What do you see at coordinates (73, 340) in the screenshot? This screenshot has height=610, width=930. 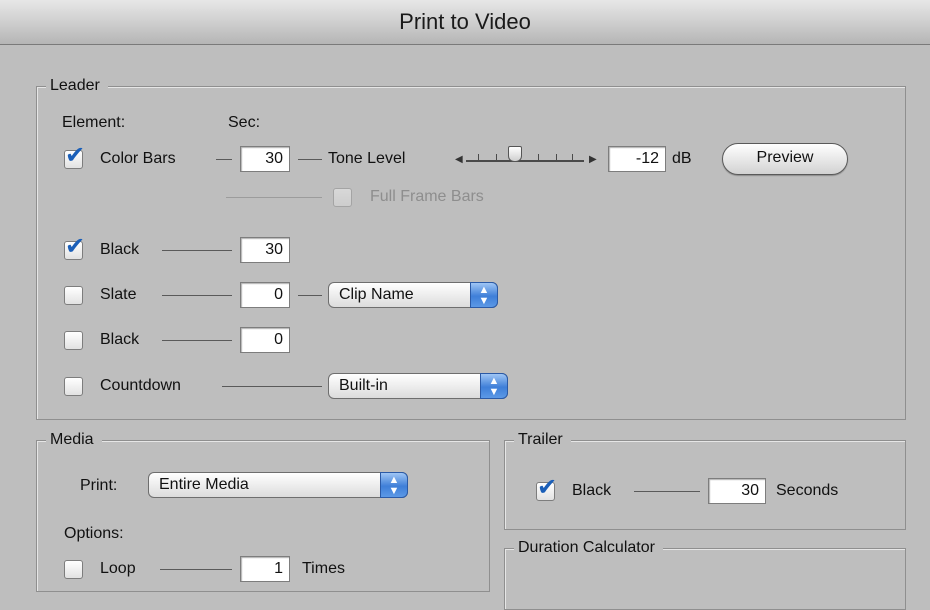 I see `black-2-checkbox` at bounding box center [73, 340].